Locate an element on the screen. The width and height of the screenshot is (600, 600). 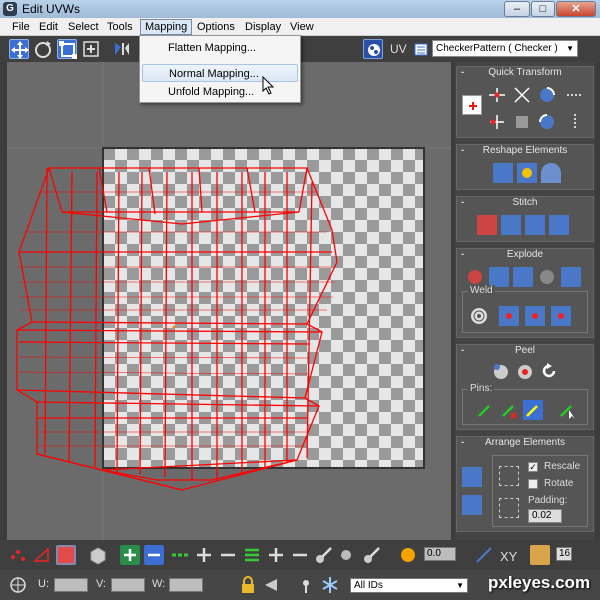
vertex-mode-icon is located at coordinates (18, 555).